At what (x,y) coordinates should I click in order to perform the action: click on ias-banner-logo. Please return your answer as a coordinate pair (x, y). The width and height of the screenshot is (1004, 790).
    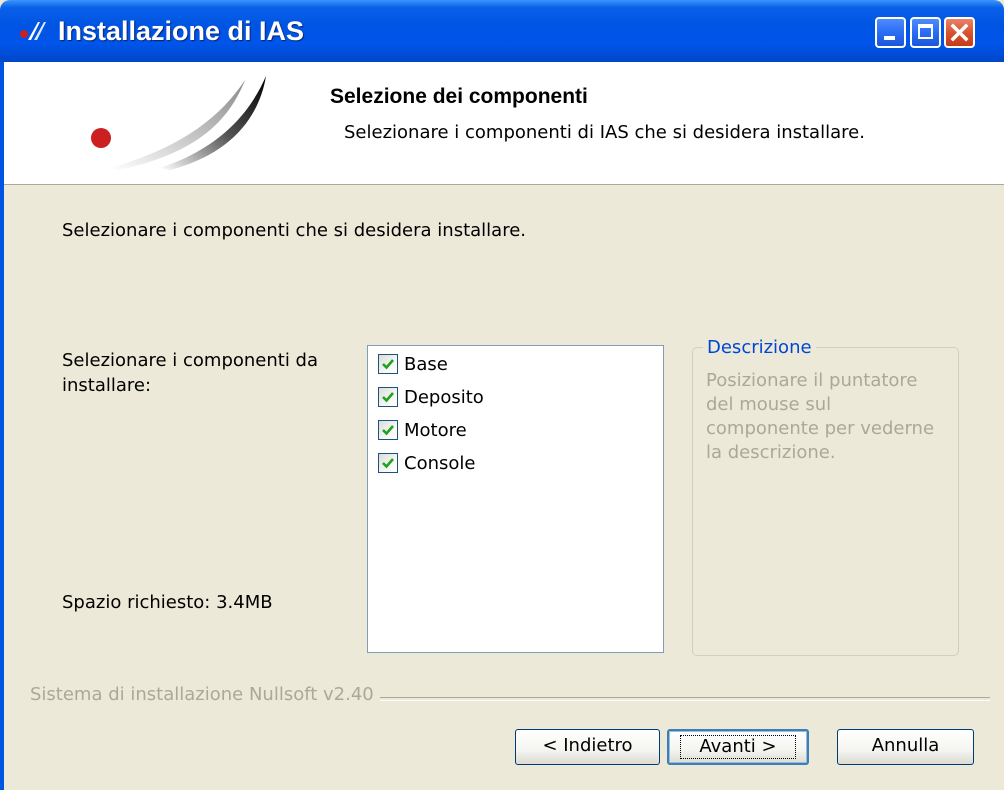
    Looking at the image, I should click on (178, 123).